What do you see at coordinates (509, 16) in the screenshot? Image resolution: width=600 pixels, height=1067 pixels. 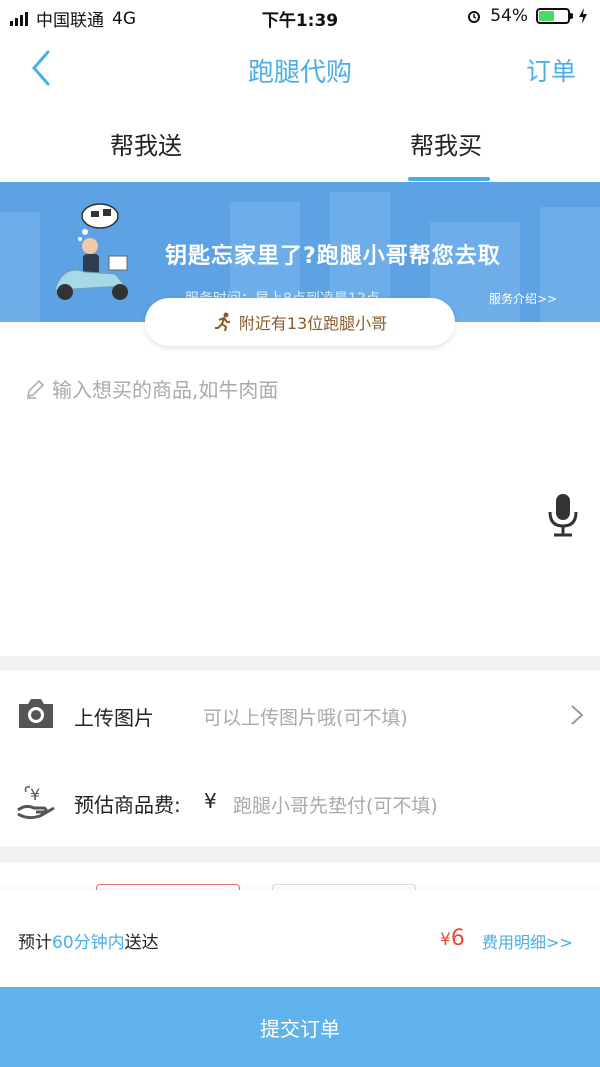 I see `battery-percent: 54%` at bounding box center [509, 16].